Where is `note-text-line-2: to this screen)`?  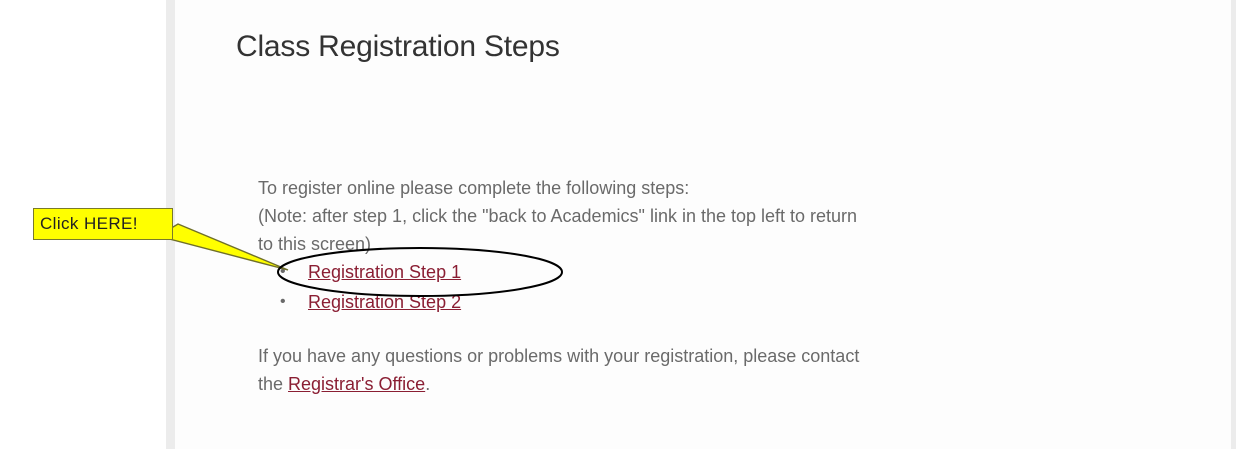
note-text-line-2: to this screen) is located at coordinates (315, 244).